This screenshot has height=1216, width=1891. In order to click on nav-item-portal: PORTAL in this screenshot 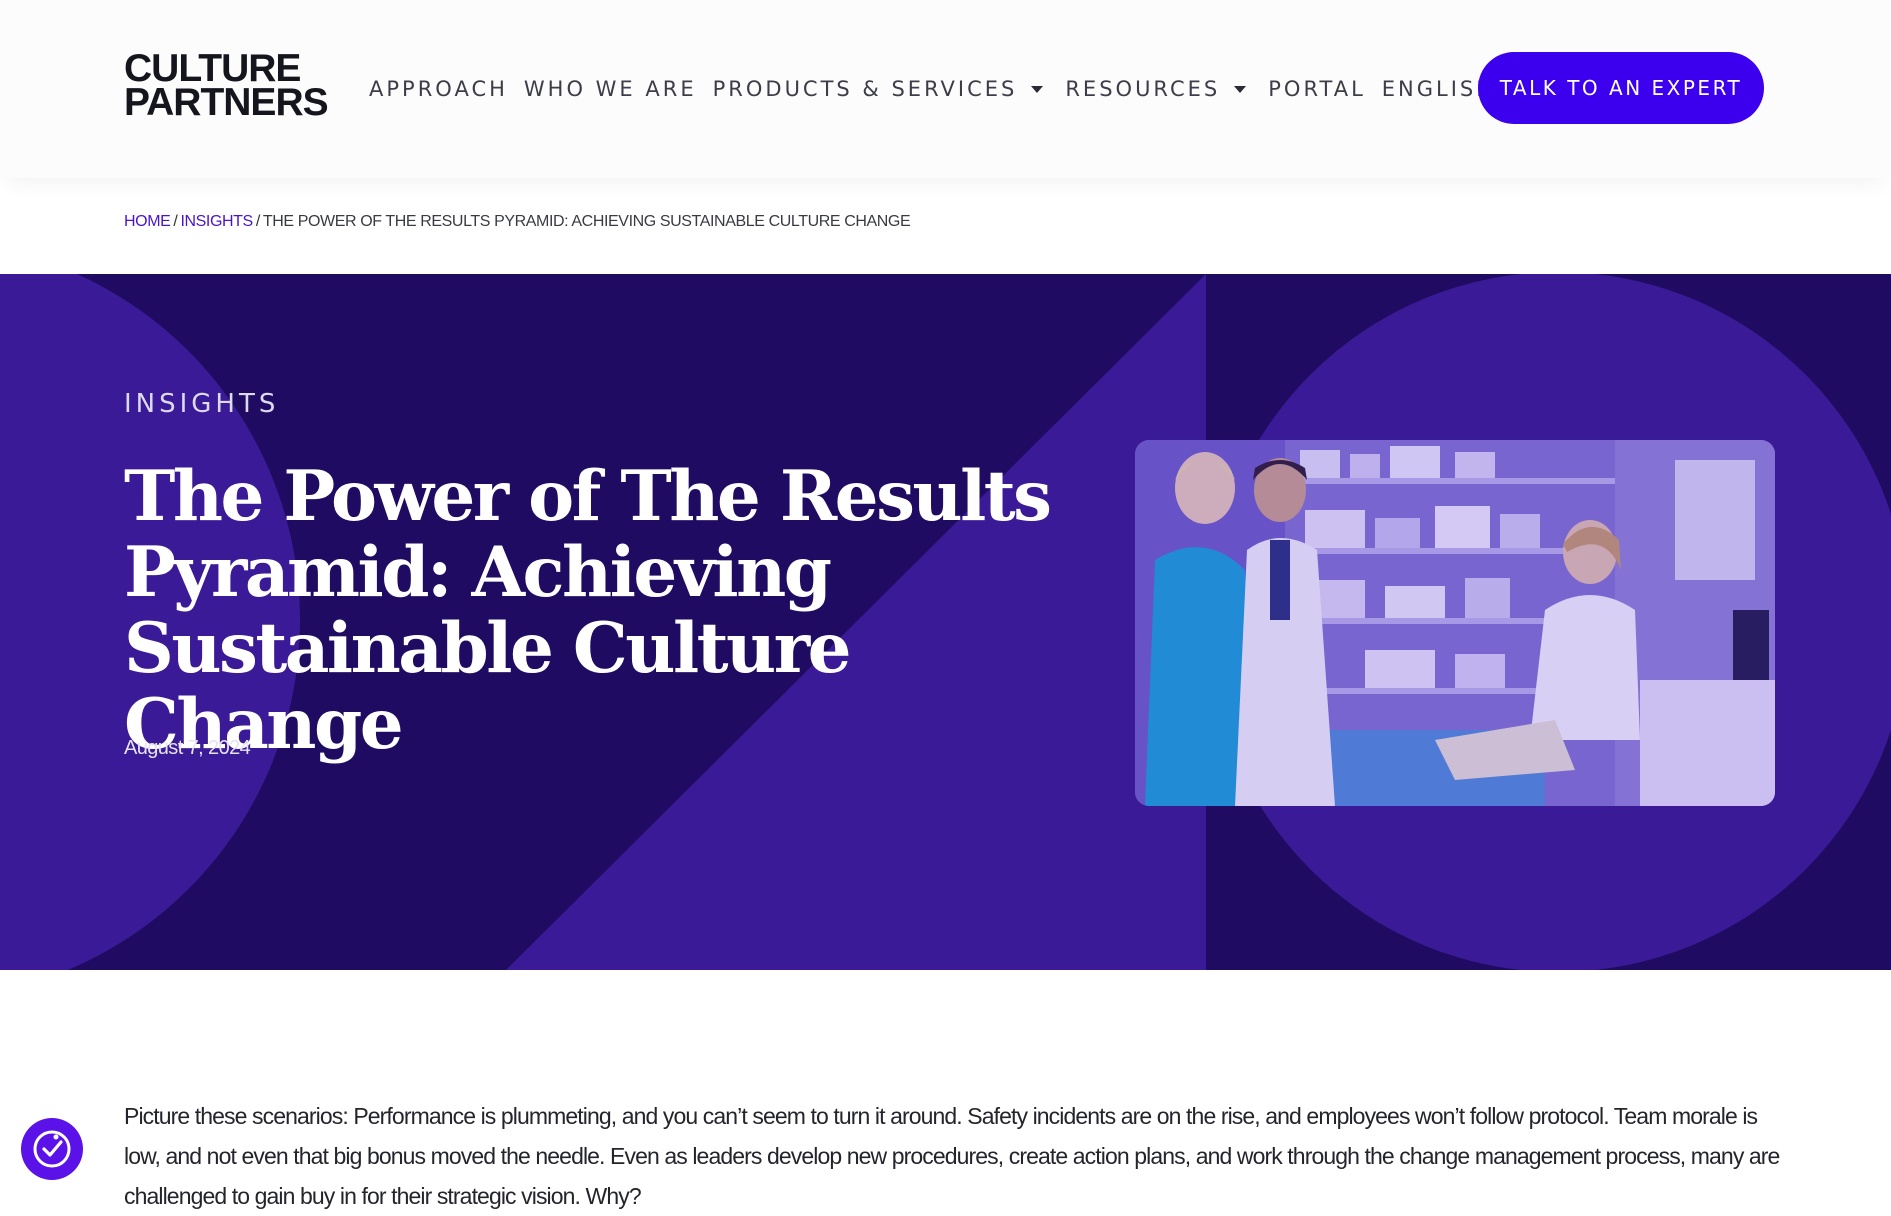, I will do `click(1317, 89)`.